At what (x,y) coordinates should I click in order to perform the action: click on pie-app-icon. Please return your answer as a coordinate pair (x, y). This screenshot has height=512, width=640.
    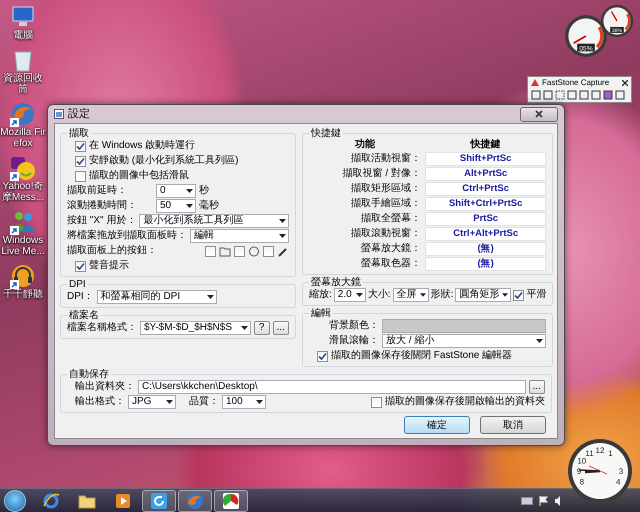
    Looking at the image, I should click on (231, 501).